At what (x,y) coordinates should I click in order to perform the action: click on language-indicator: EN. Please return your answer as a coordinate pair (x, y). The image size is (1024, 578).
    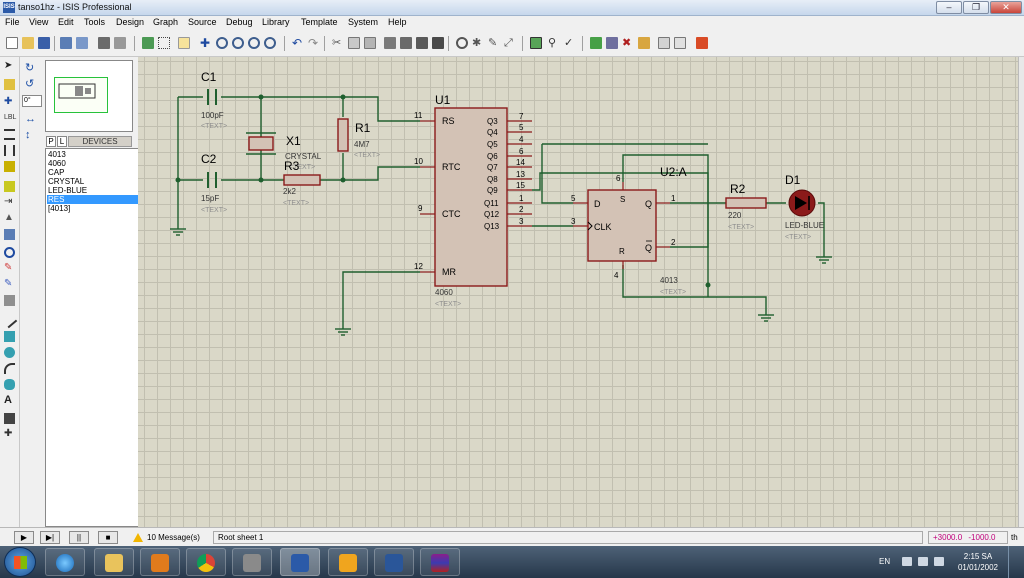
    Looking at the image, I should click on (884, 561).